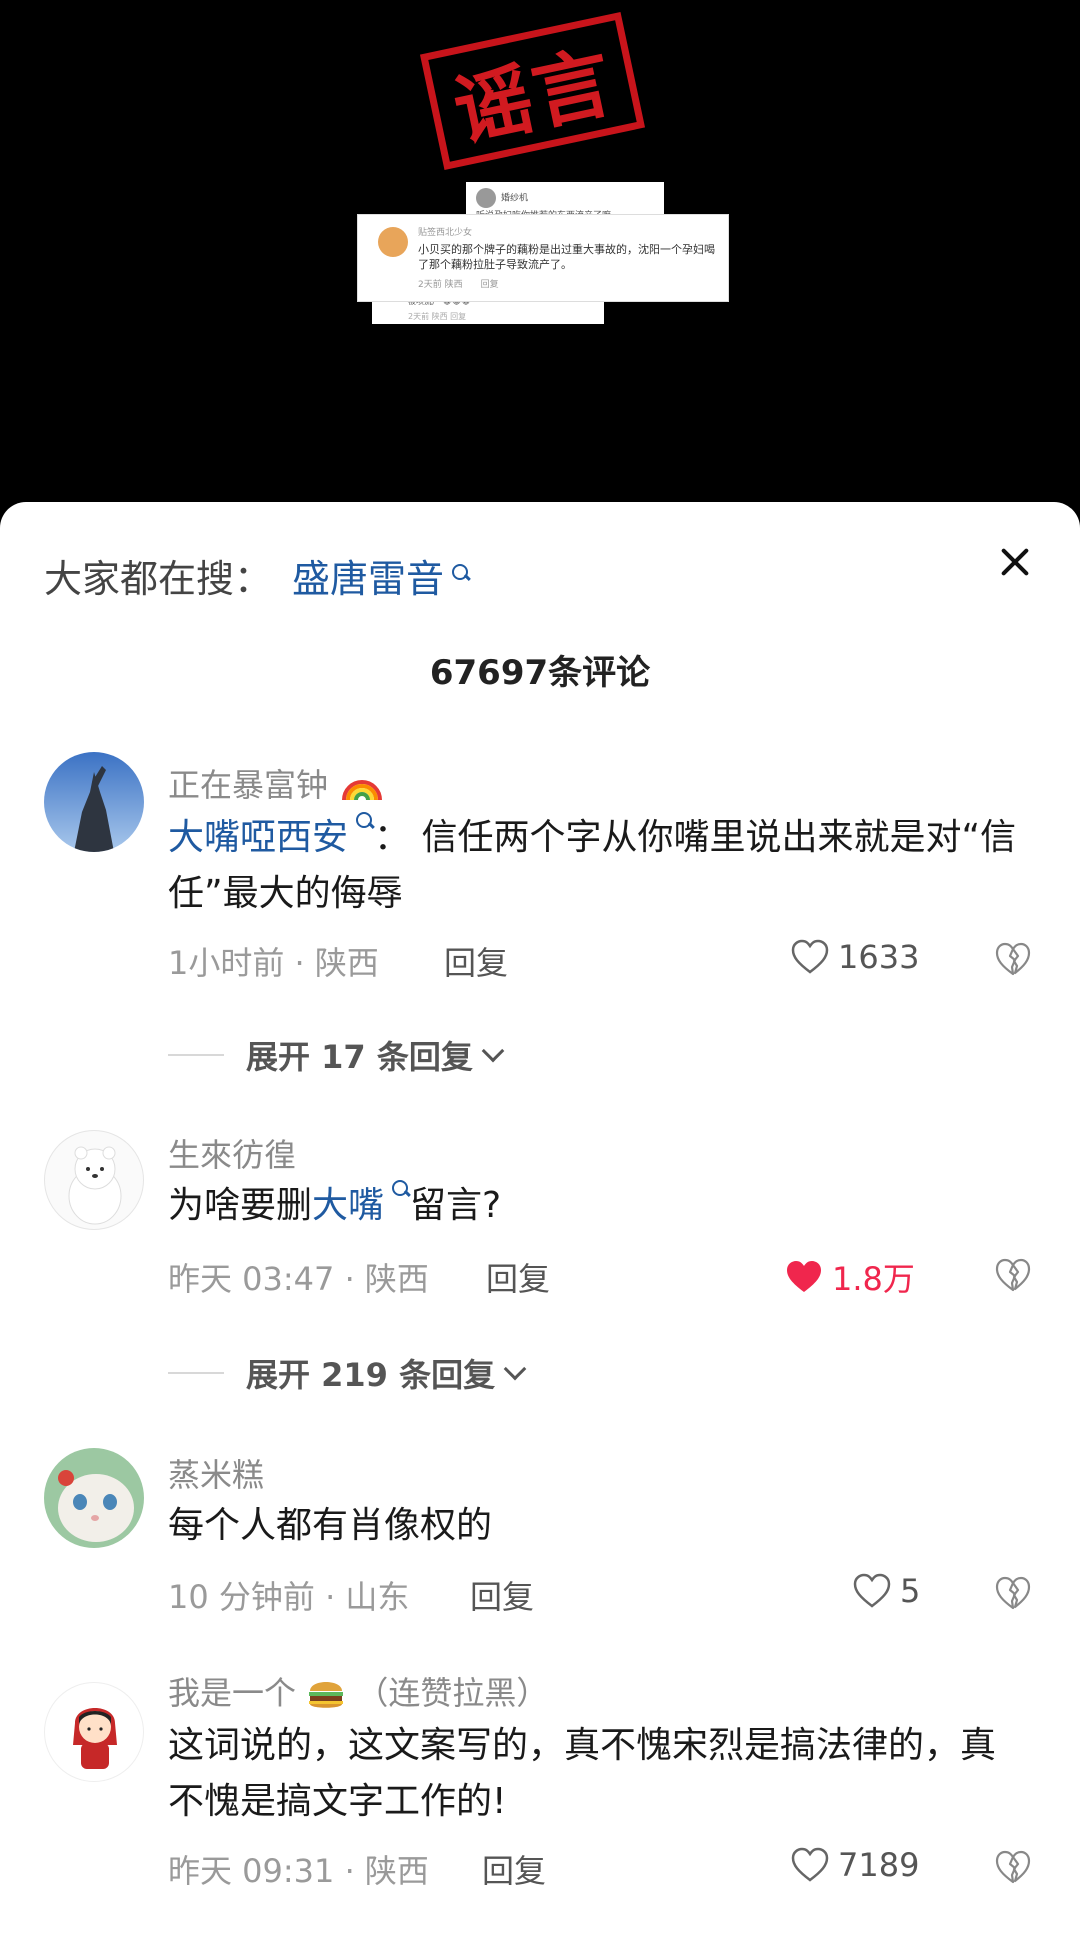 Image resolution: width=1080 pixels, height=1950 pixels. What do you see at coordinates (240, 1205) in the screenshot?
I see `comment-body: 为啥要删` at bounding box center [240, 1205].